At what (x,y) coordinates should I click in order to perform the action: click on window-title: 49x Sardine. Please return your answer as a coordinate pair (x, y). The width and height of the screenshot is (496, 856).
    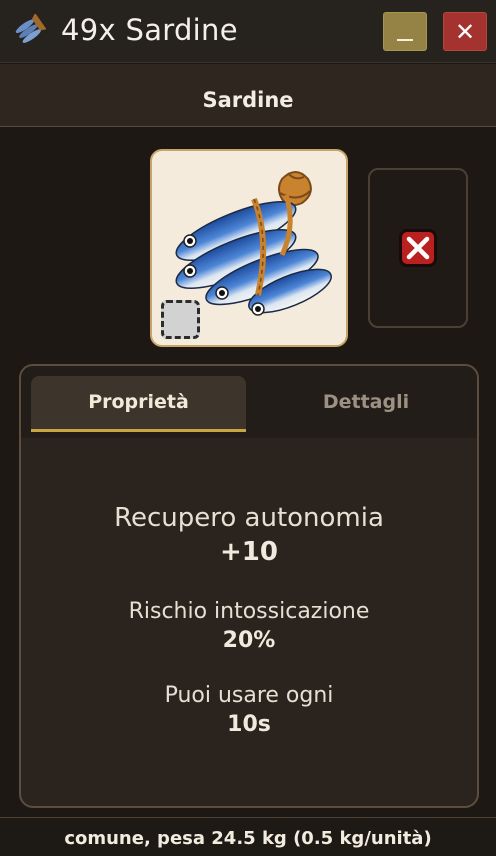
    Looking at the image, I should click on (149, 30).